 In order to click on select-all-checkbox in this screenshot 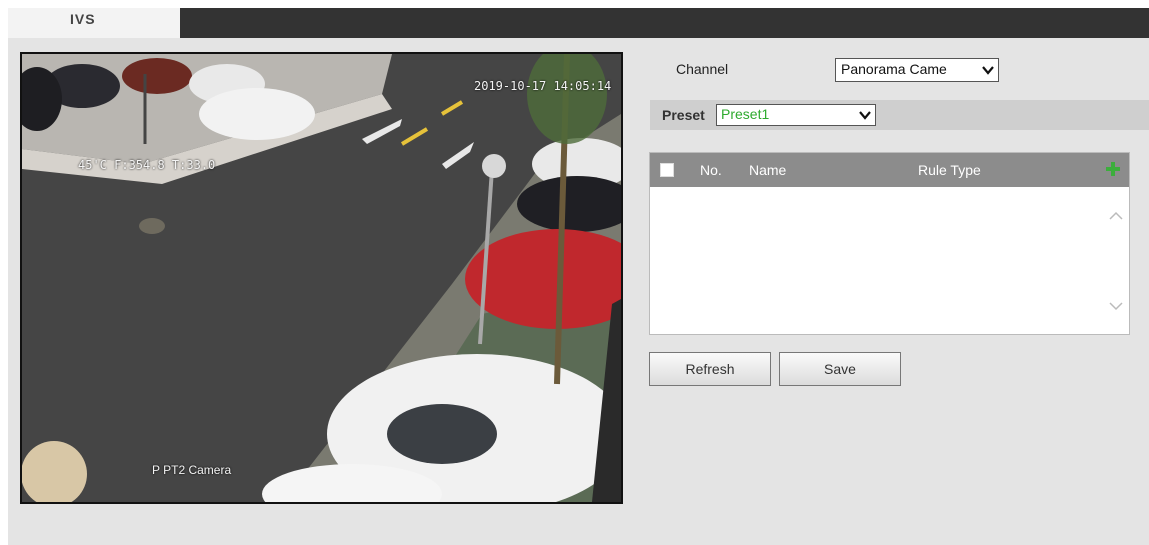, I will do `click(667, 170)`.